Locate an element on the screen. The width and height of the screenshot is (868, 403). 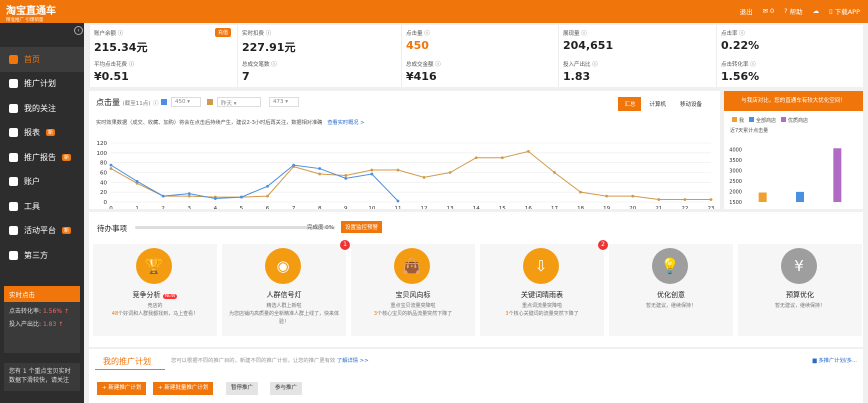
help-label: 帮助 is located at coordinates (796, 12).